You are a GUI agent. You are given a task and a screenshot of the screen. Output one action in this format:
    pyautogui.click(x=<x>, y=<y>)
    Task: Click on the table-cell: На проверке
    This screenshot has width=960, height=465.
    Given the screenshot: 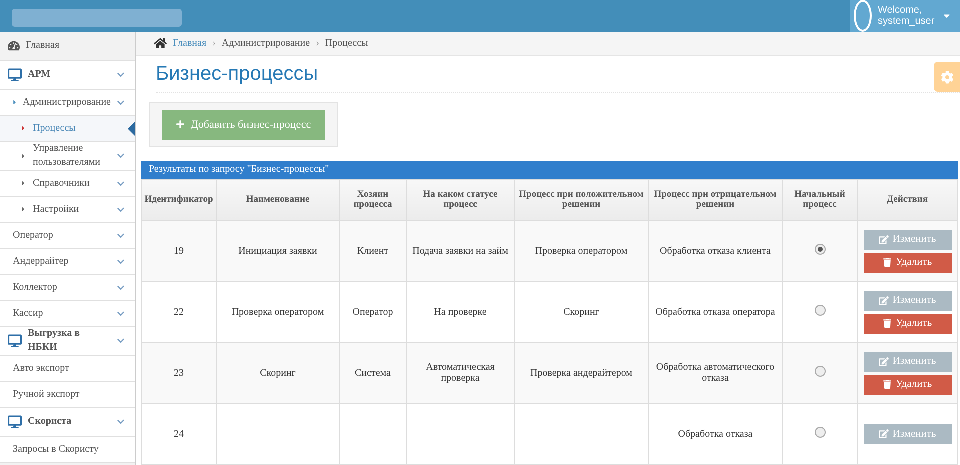 What is the action you would take?
    pyautogui.click(x=460, y=312)
    